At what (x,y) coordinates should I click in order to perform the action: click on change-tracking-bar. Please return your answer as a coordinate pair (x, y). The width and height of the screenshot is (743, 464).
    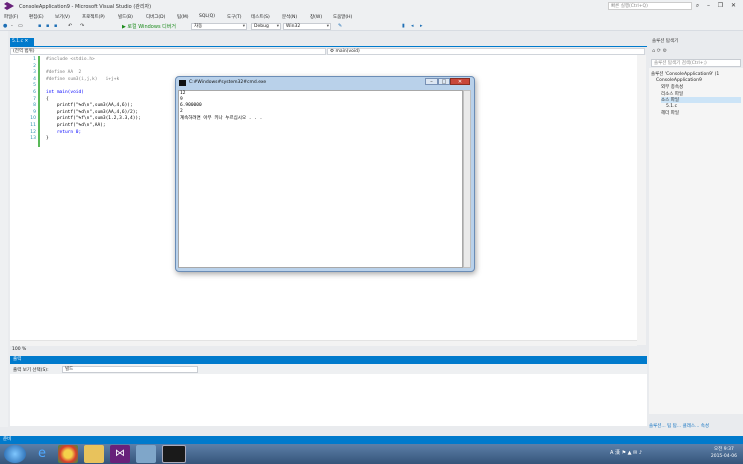
    Looking at the image, I should click on (39, 101).